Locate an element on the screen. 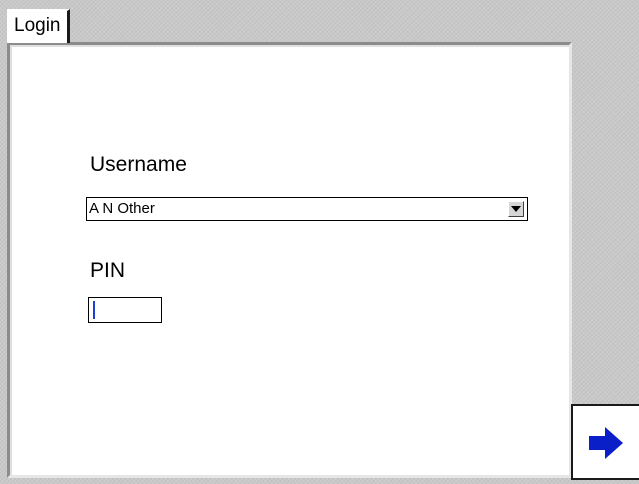 This screenshot has height=484, width=639. next-button is located at coordinates (605, 442).